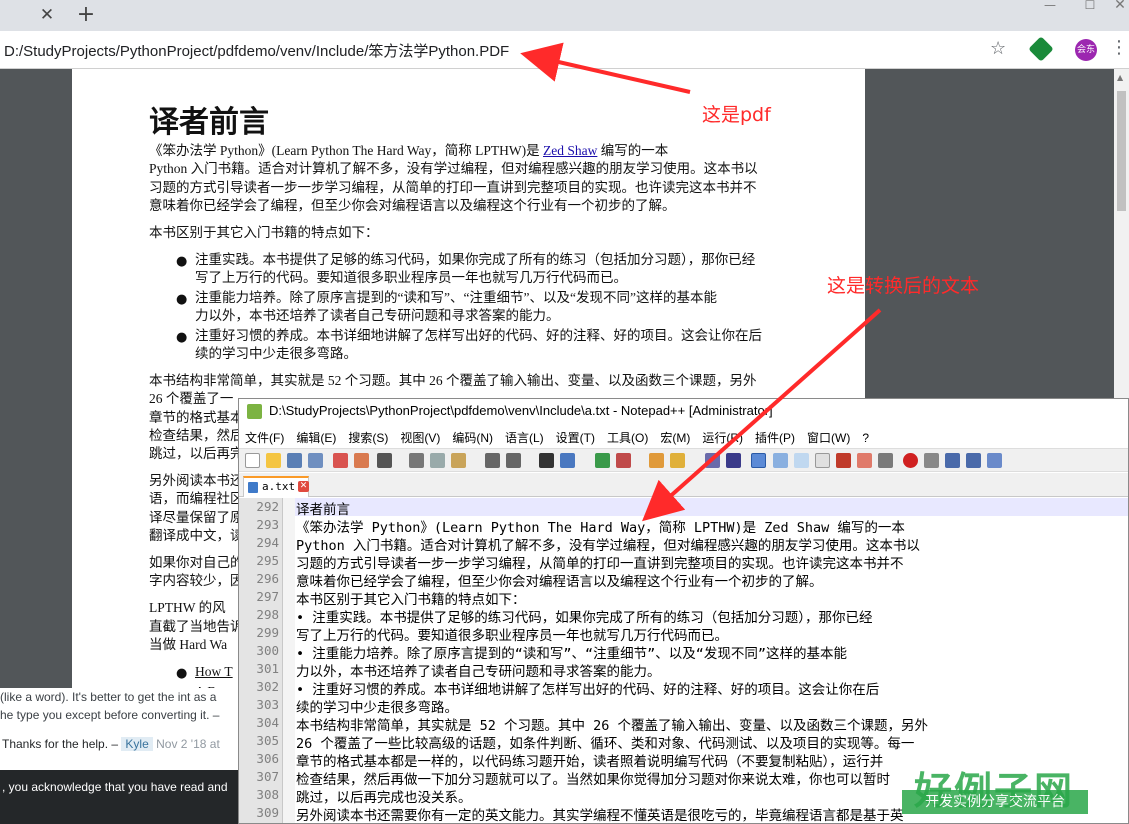 The width and height of the screenshot is (1129, 824). I want to click on pdf-structure-line: 26 个覆盖了一, so click(191, 398).